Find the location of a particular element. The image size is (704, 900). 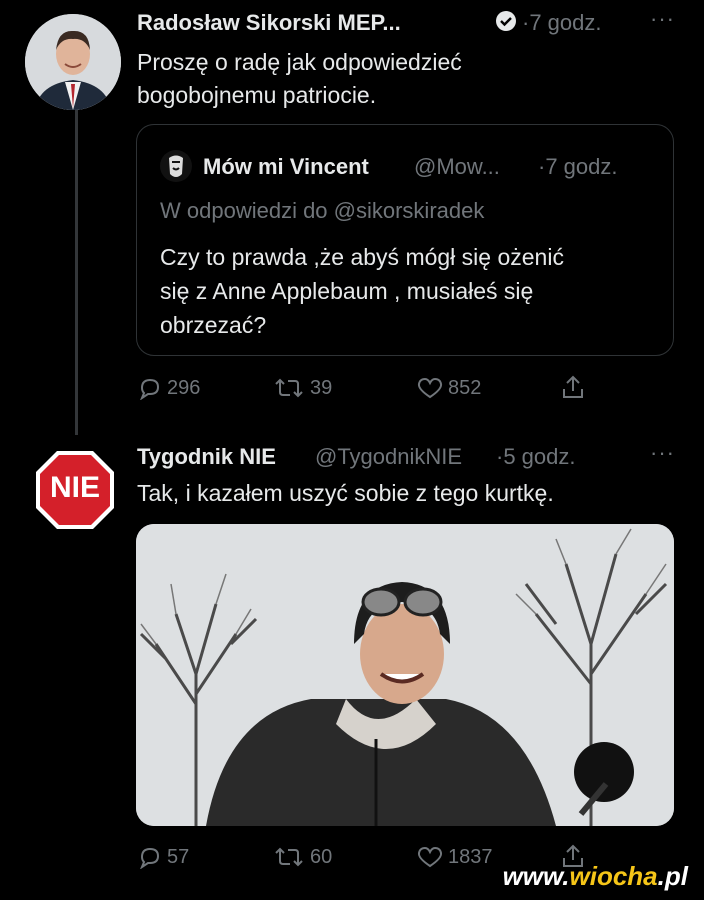

retweet-button: 39 is located at coordinates (302, 388).